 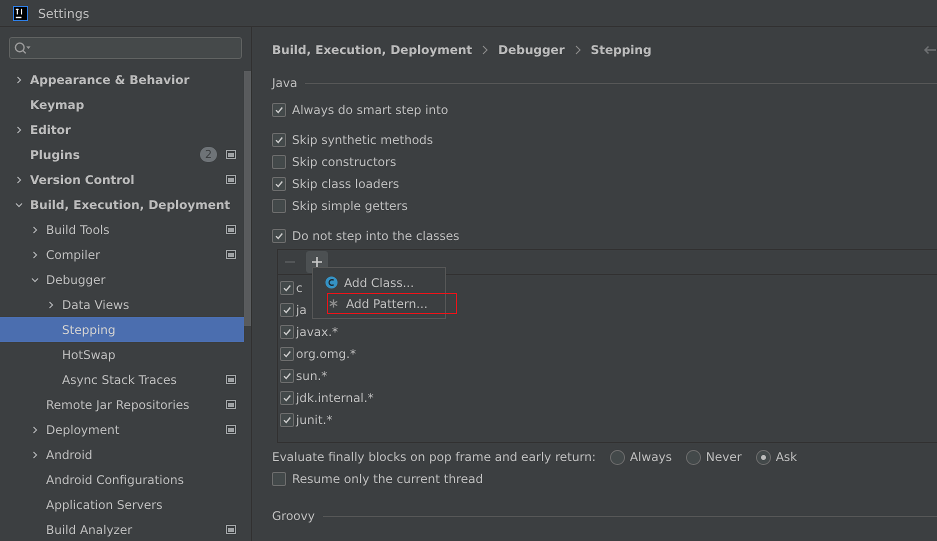 I want to click on class-pattern-row: c, so click(x=291, y=288).